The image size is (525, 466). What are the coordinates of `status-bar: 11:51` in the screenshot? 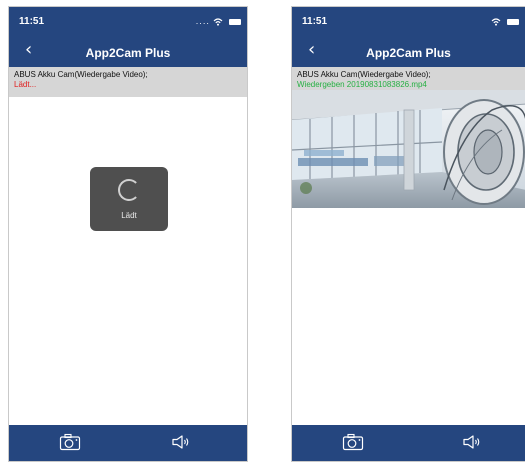 It's located at (408, 22).